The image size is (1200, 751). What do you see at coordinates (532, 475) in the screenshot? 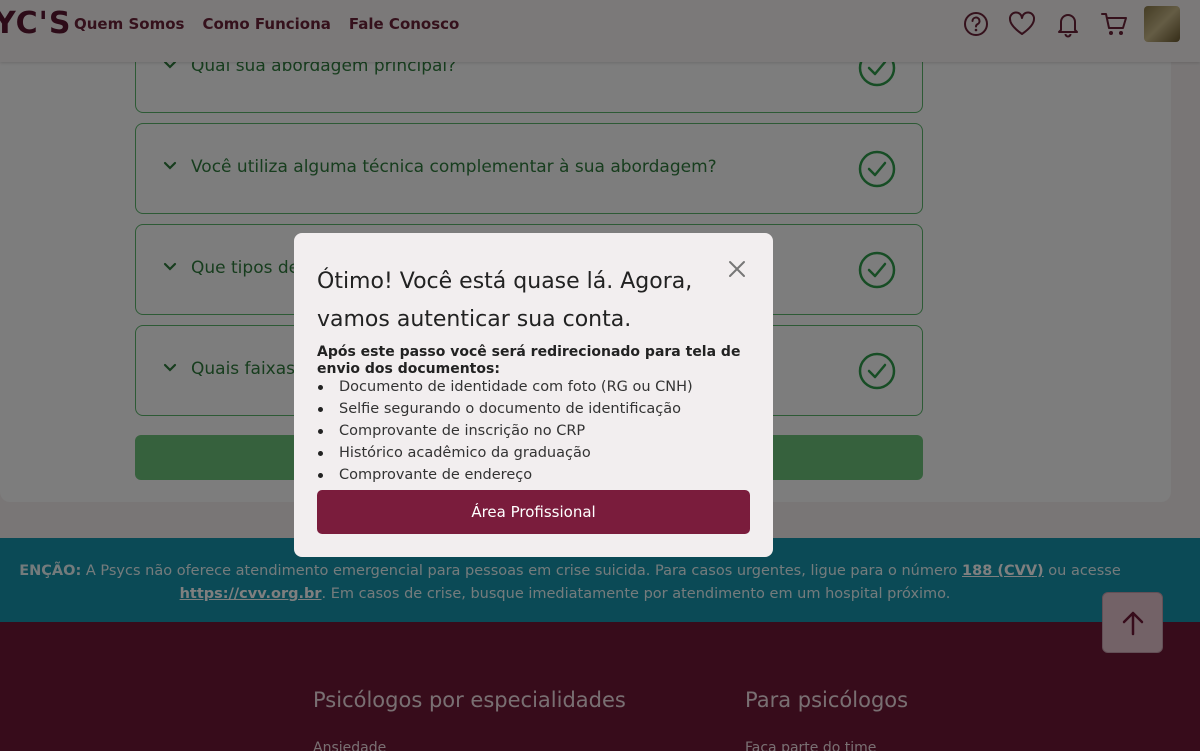
I see `list-item: Comprovante de endereço` at bounding box center [532, 475].